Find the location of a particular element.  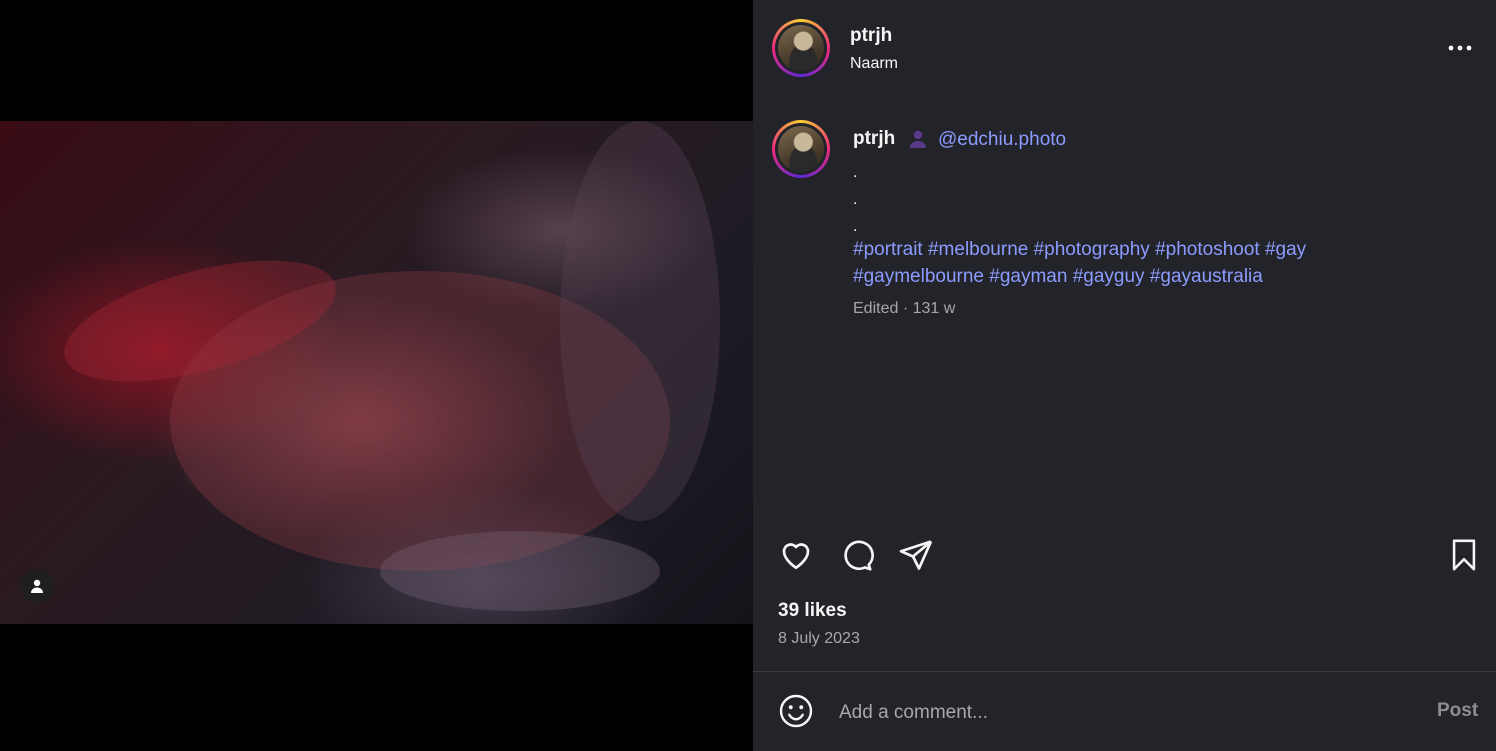

share-button is located at coordinates (916, 555).